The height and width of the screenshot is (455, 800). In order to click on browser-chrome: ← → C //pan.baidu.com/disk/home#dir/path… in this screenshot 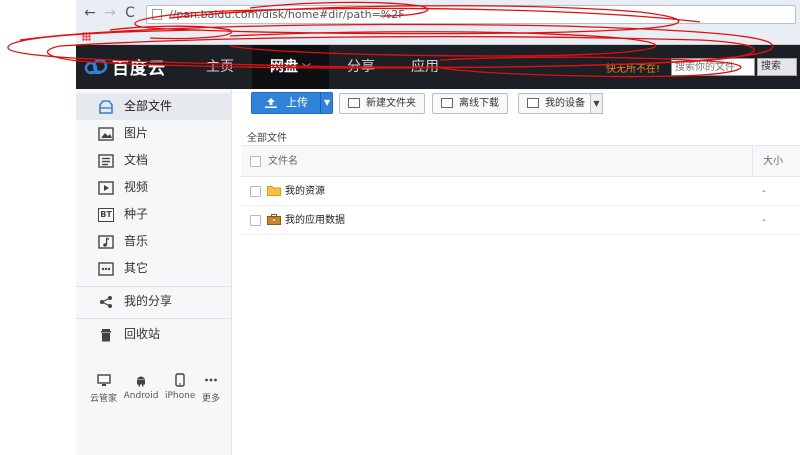, I will do `click(438, 22)`.